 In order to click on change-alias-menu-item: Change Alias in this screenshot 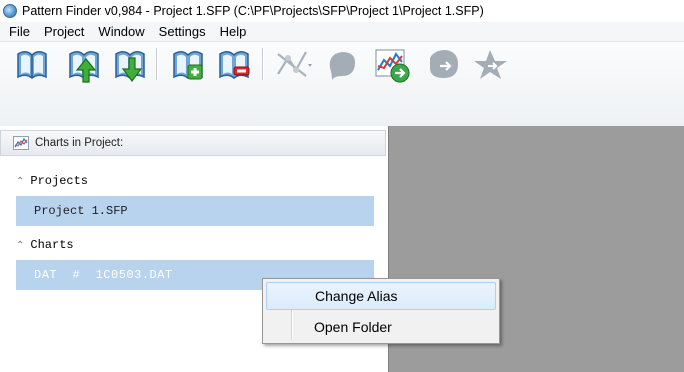, I will do `click(381, 296)`.